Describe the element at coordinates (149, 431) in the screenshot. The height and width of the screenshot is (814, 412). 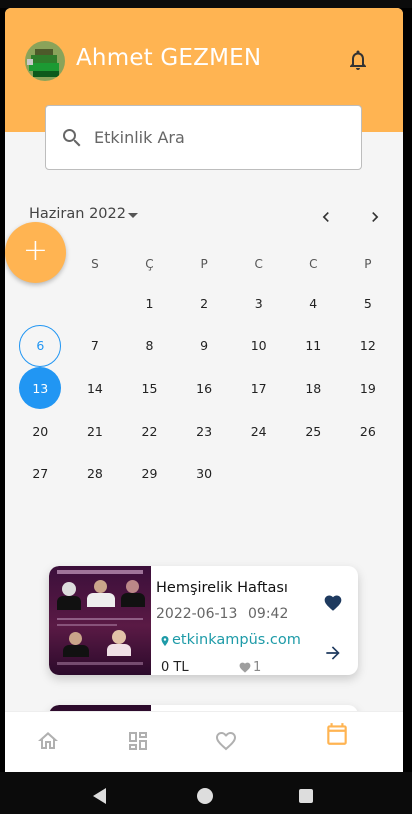
I see `calendar-day: 22` at that location.